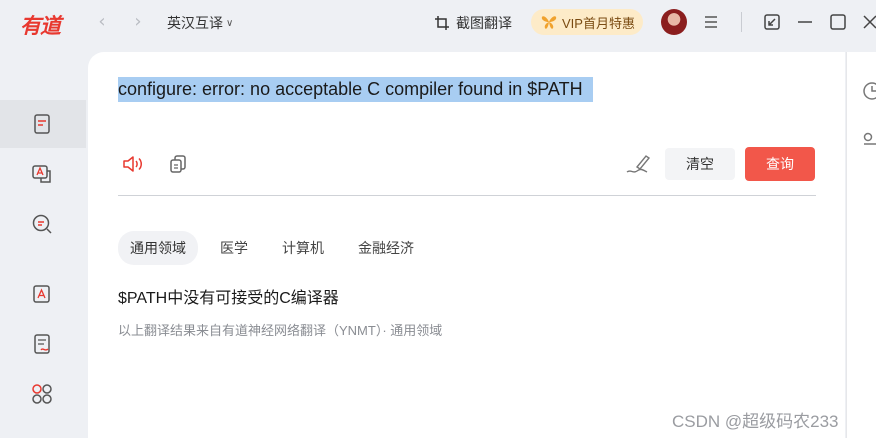 The image size is (876, 438). Describe the element at coordinates (741, 22) in the screenshot. I see `titlebar-divider` at that location.